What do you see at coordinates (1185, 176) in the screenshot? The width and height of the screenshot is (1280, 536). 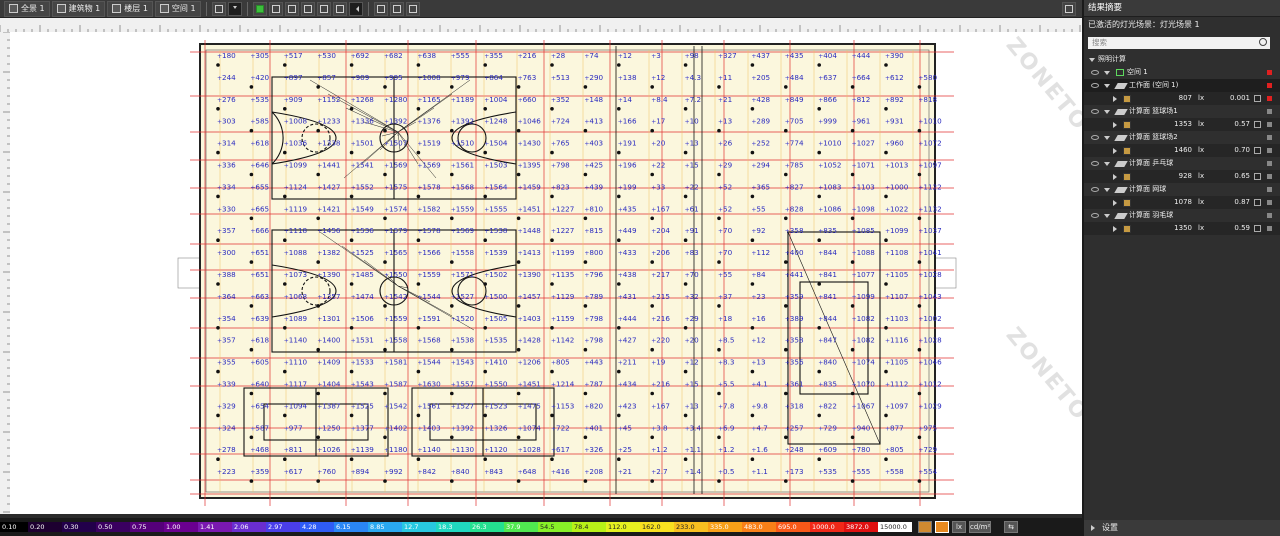 I see `illuminance-value: 928` at bounding box center [1185, 176].